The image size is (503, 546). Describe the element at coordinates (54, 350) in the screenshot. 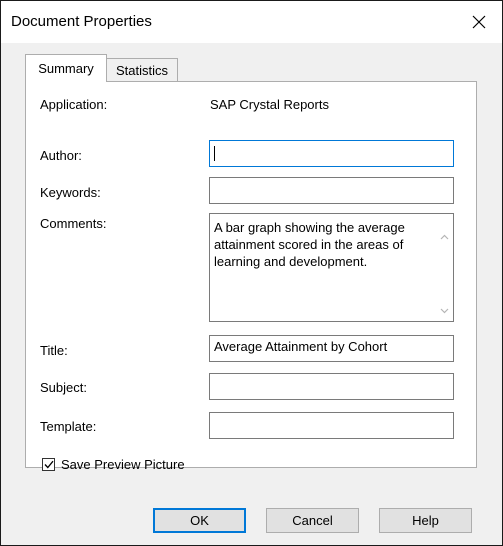

I see `title-label: Title:` at that location.